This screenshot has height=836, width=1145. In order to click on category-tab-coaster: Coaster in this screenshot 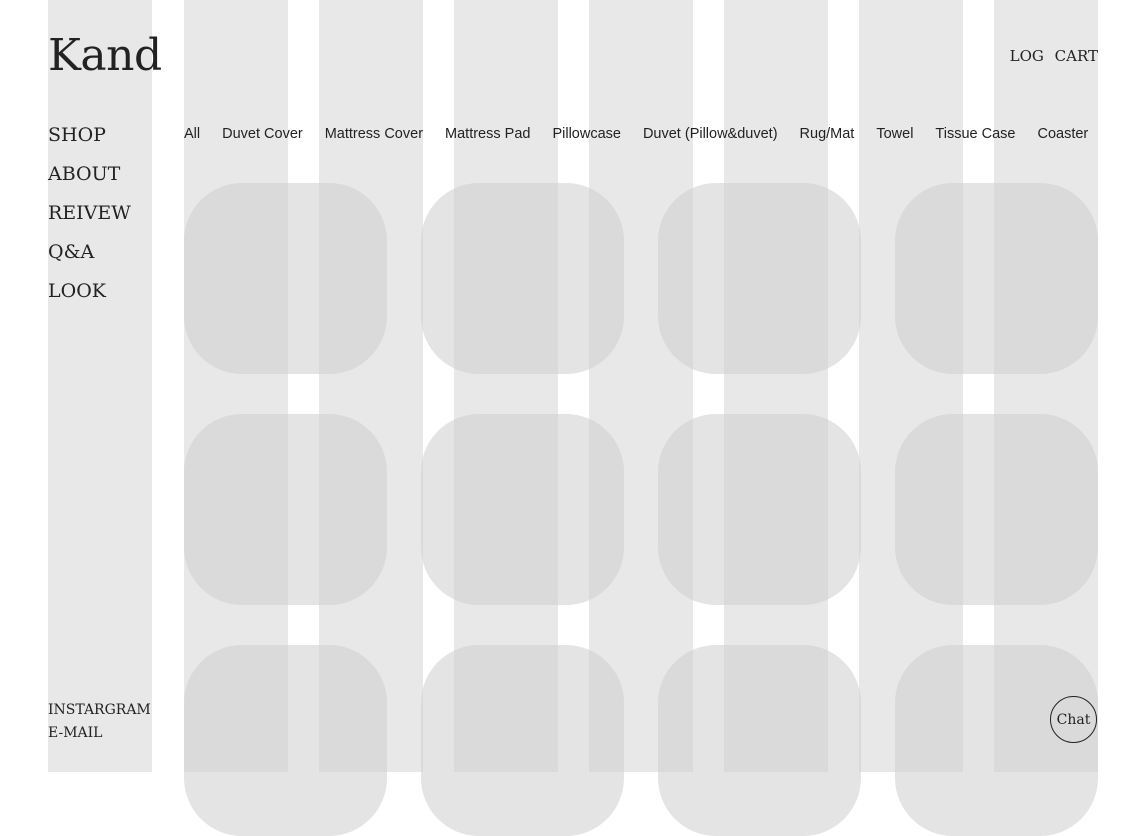, I will do `click(1062, 134)`.